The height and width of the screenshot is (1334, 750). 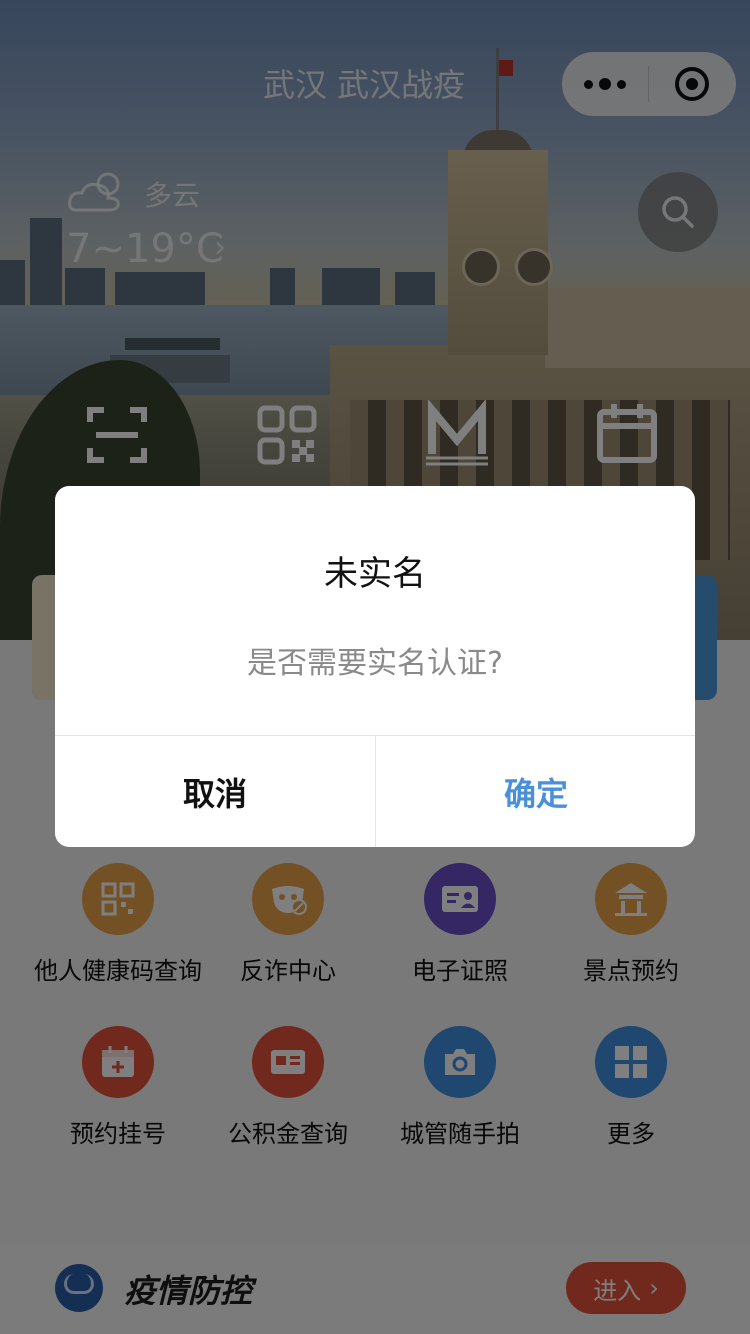 I want to click on dialog-message: 是否需要实名认证?, so click(x=375, y=663).